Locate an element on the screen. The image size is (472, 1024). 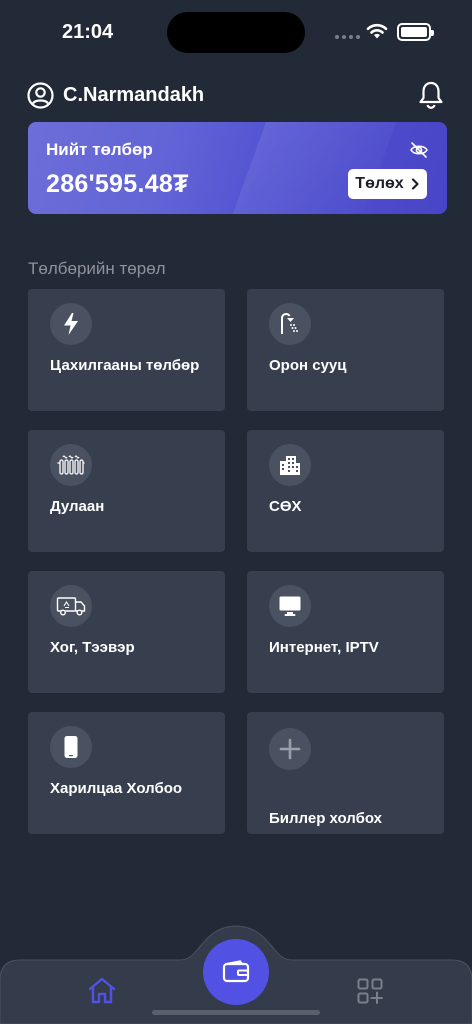
category-tile-add-biller: Биллер холбох is located at coordinates (345, 773).